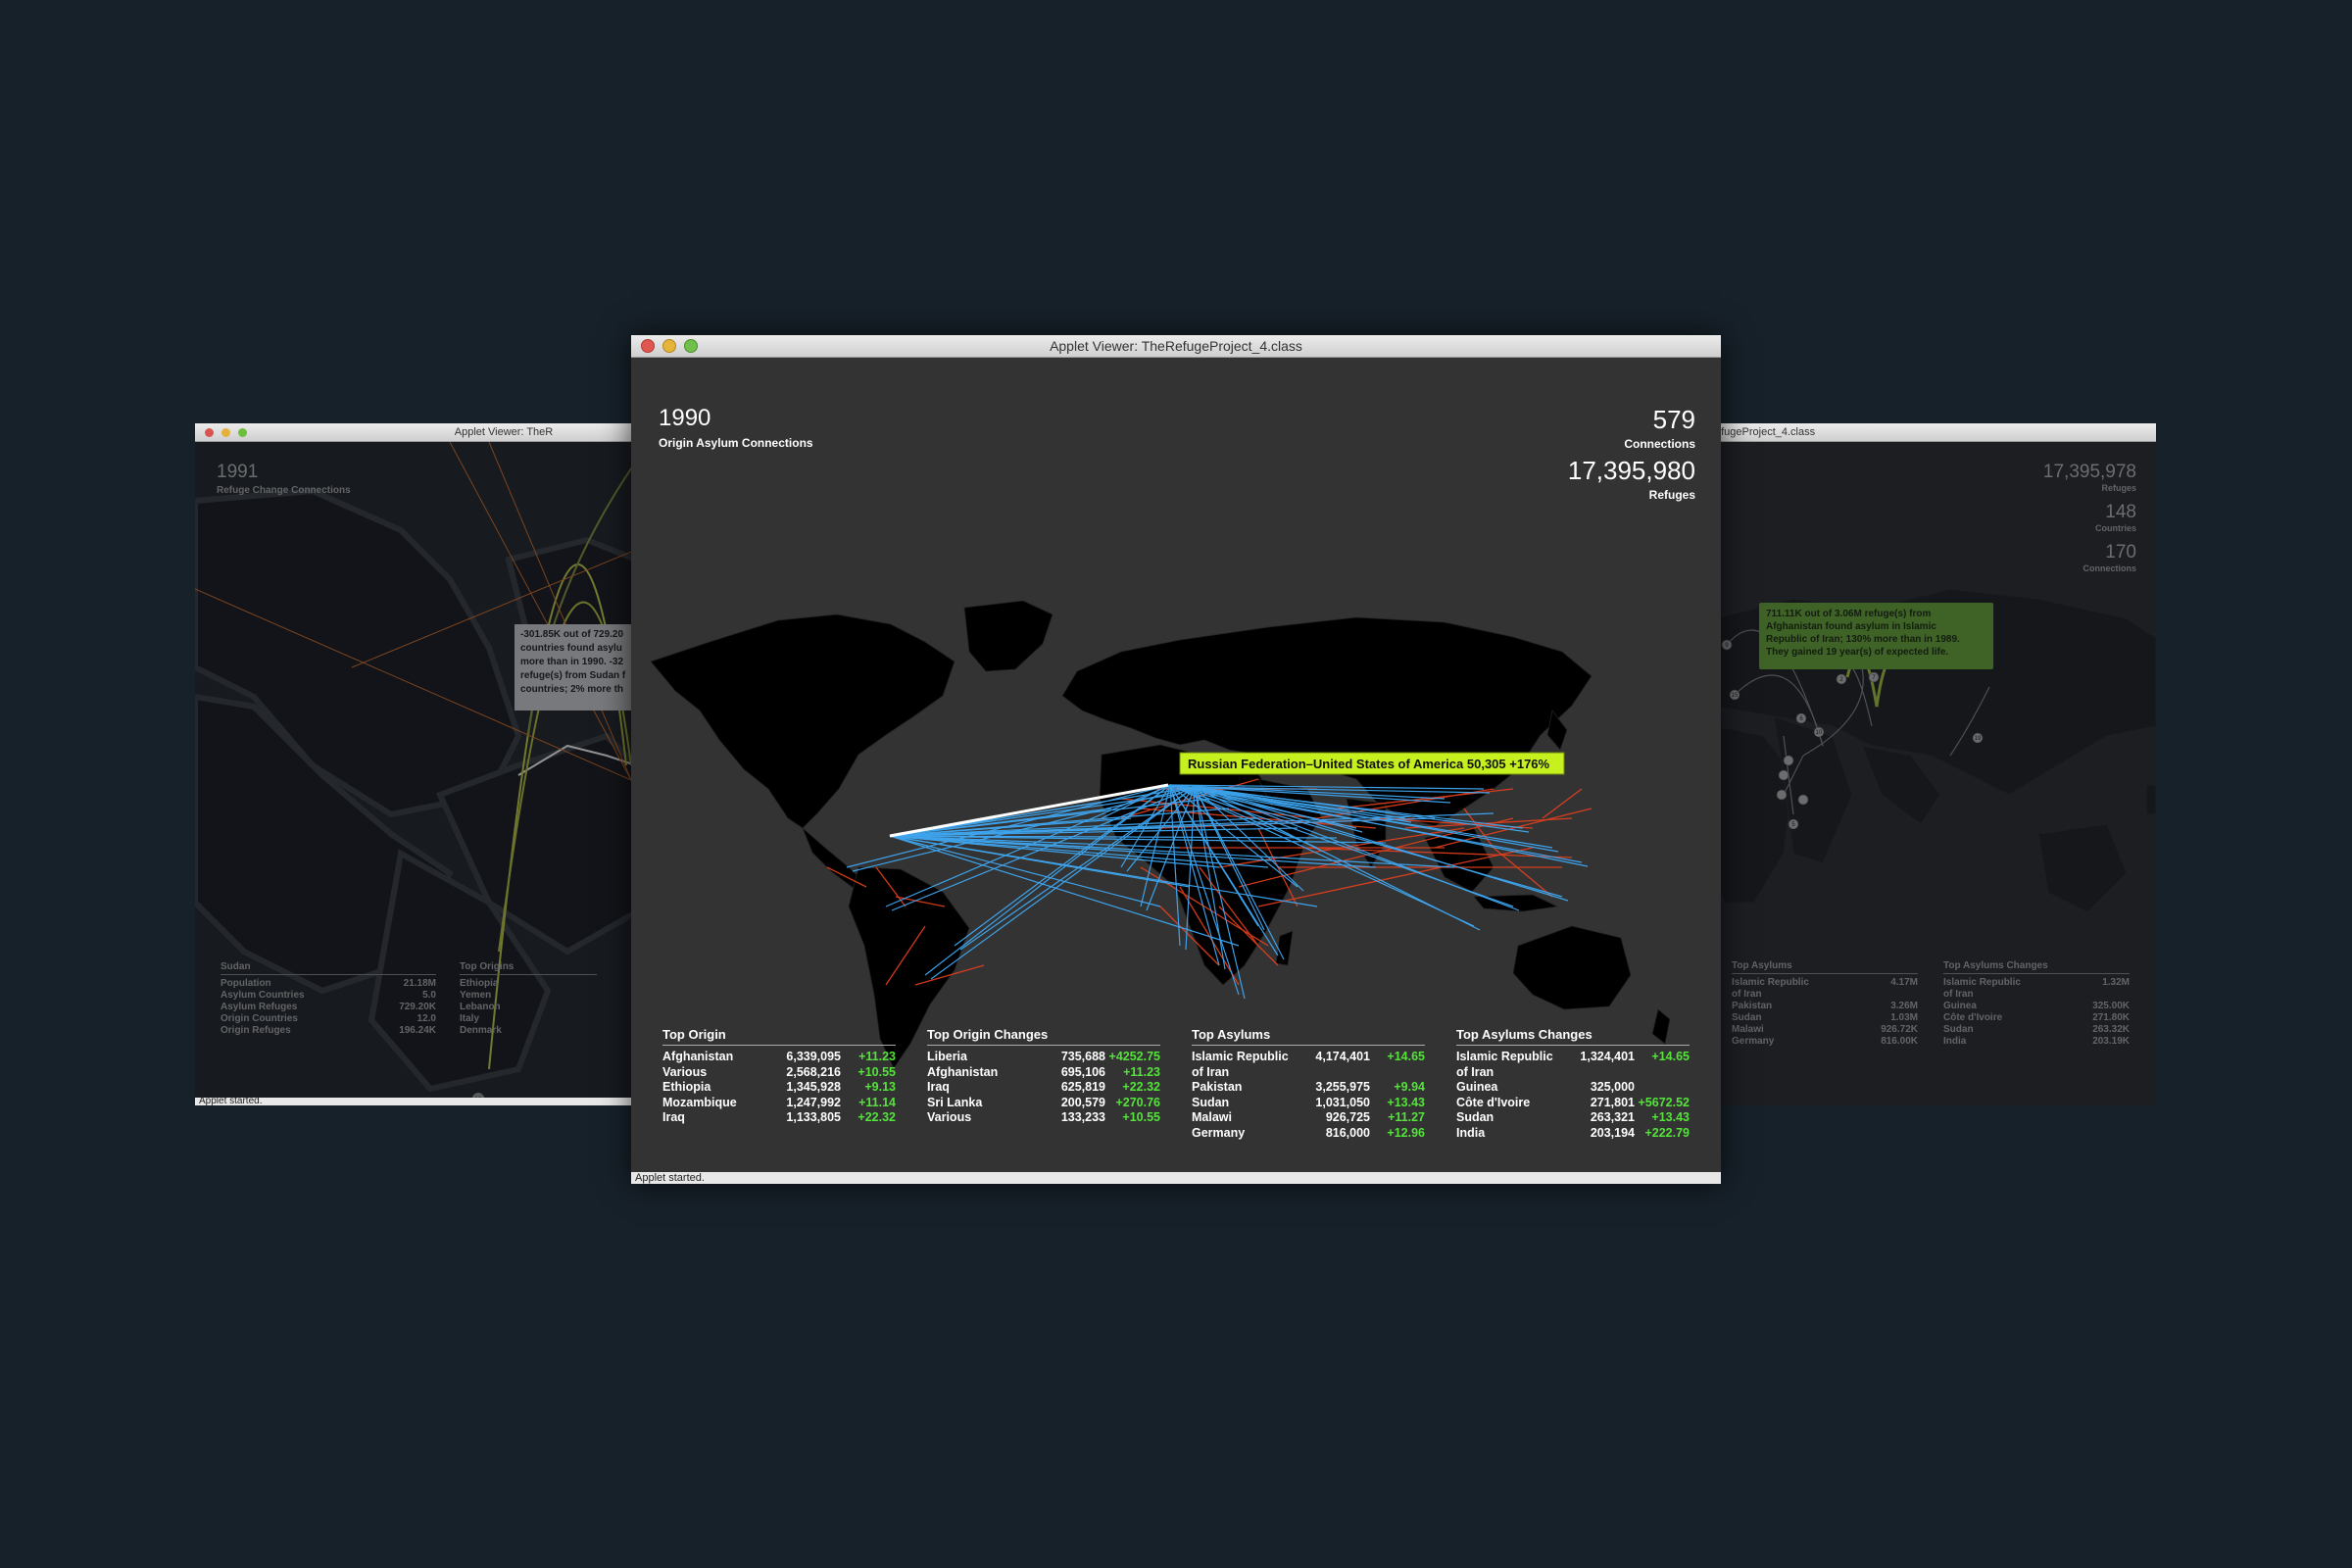  Describe the element at coordinates (1602, 1073) in the screenshot. I see `row-value` at that location.